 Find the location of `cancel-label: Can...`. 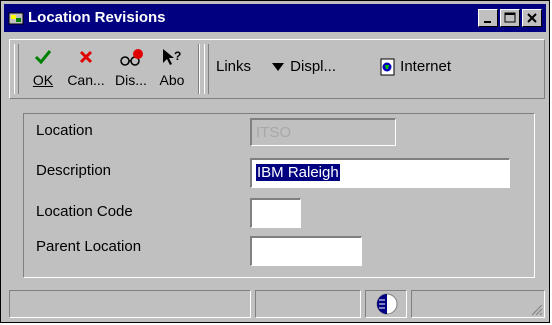

cancel-label: Can... is located at coordinates (86, 80).